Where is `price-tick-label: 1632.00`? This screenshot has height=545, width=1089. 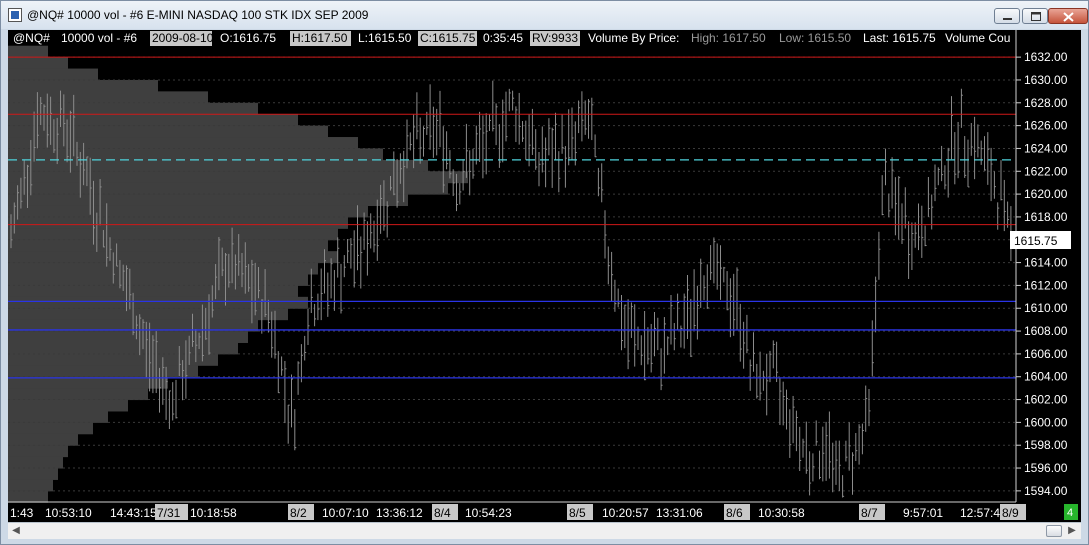 price-tick-label: 1632.00 is located at coordinates (1046, 57).